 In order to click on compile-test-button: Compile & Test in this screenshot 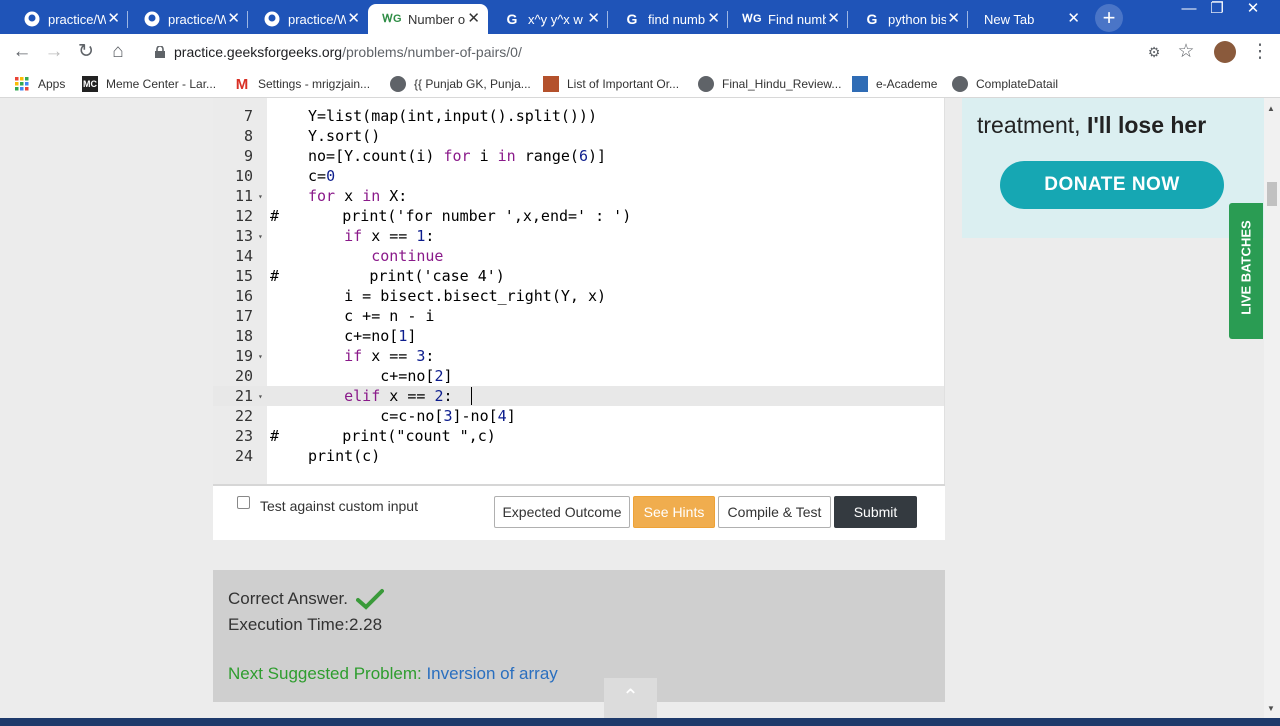, I will do `click(774, 512)`.